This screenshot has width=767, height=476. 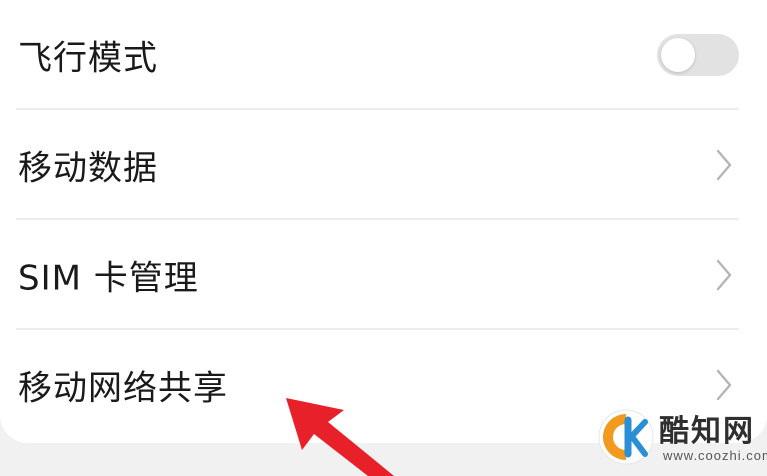 I want to click on watermark-name: 酷知网, so click(x=707, y=431).